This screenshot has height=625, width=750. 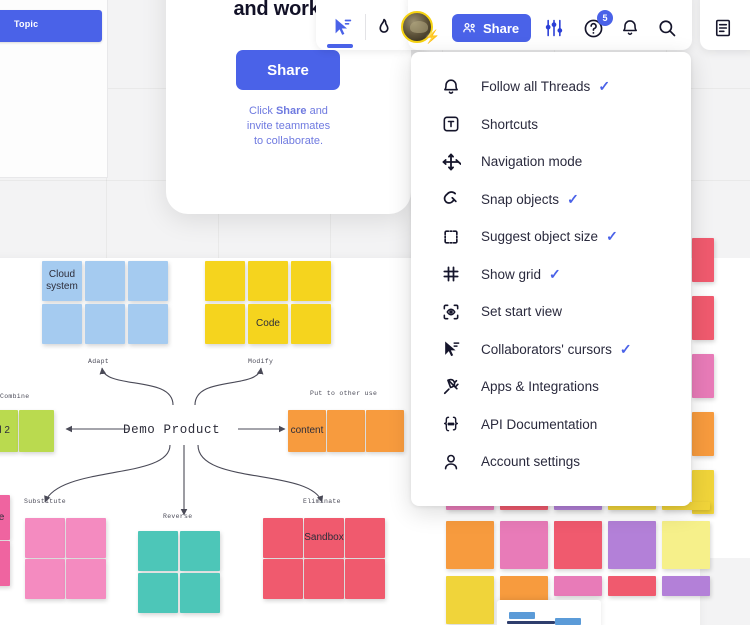 What do you see at coordinates (365, 27) in the screenshot?
I see `toolbar-divider` at bounding box center [365, 27].